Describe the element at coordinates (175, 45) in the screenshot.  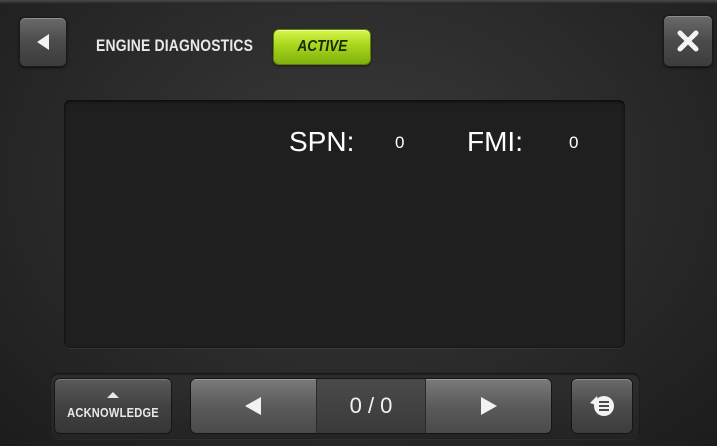
I see `page-title: ENGINE DIAGNOSTICS` at that location.